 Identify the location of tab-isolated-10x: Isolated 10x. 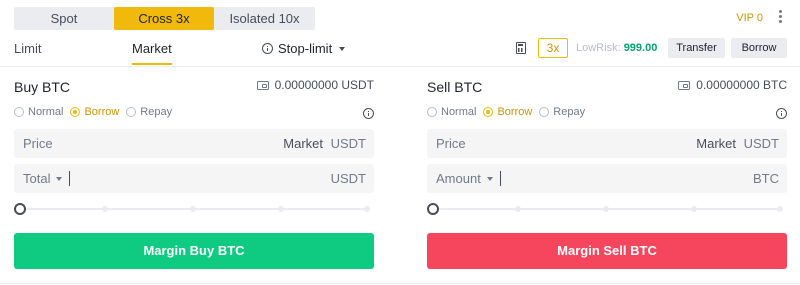
(264, 18).